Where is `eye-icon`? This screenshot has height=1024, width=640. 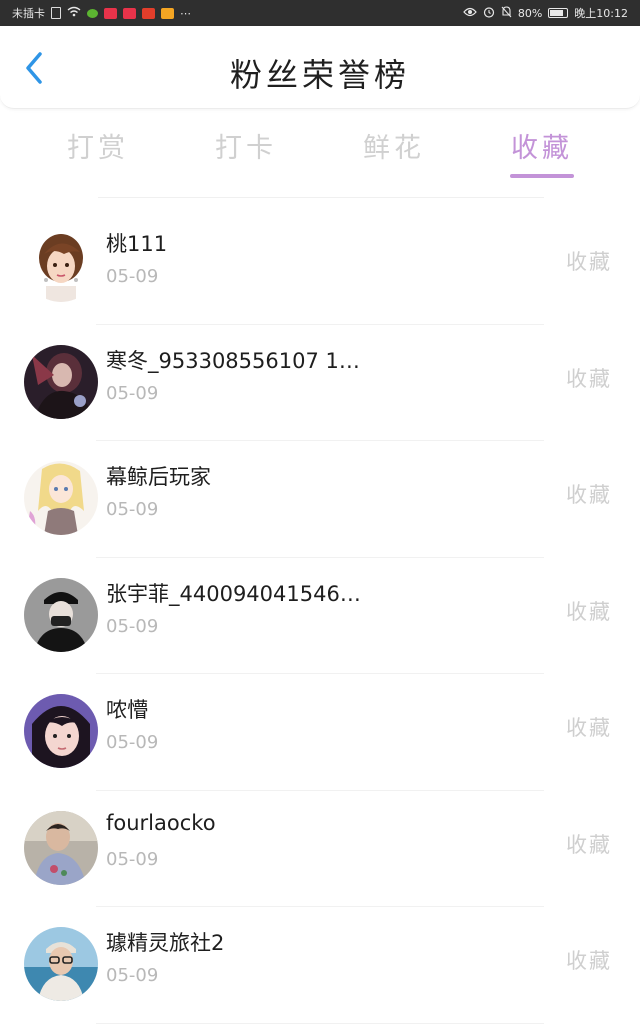 eye-icon is located at coordinates (470, 13).